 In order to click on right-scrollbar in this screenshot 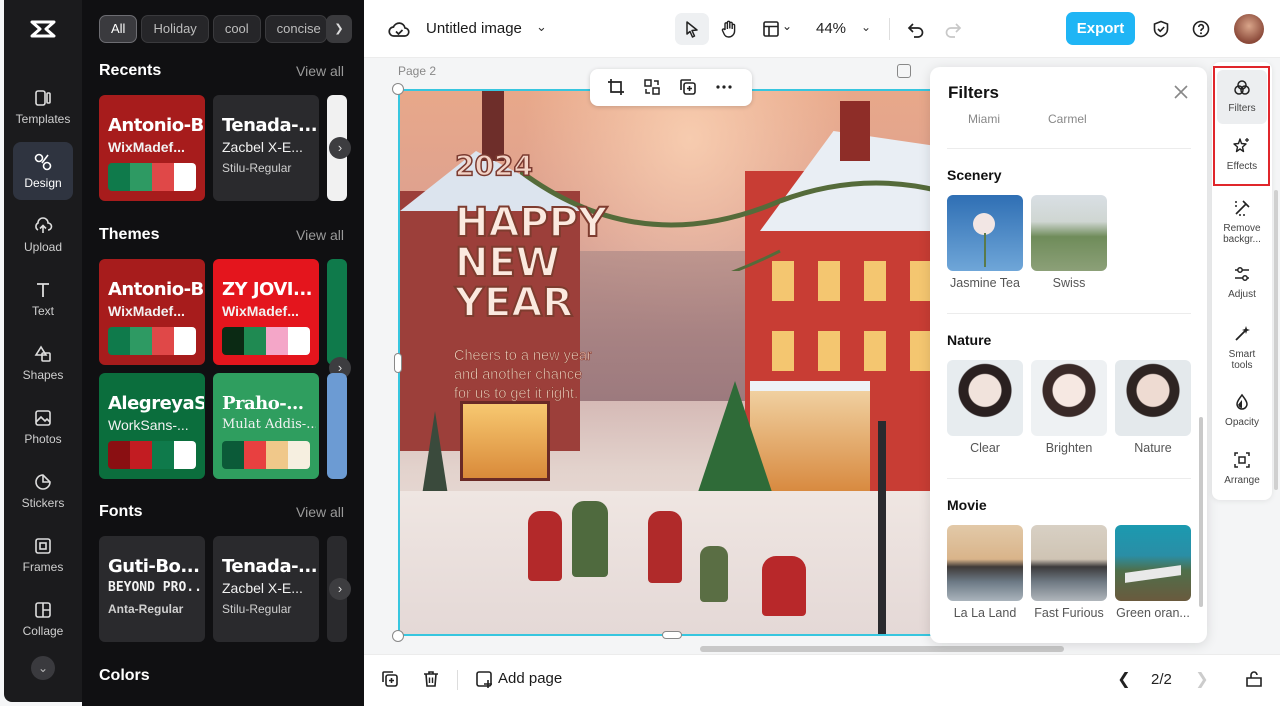, I will do `click(1276, 340)`.